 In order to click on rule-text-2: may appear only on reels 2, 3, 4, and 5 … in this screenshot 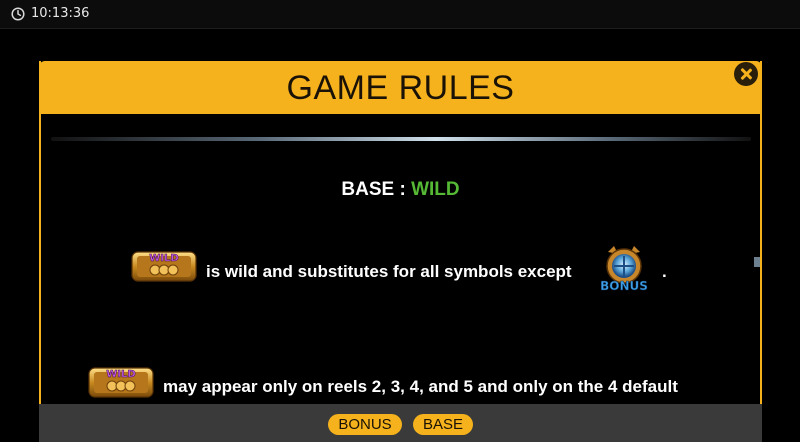, I will do `click(420, 386)`.